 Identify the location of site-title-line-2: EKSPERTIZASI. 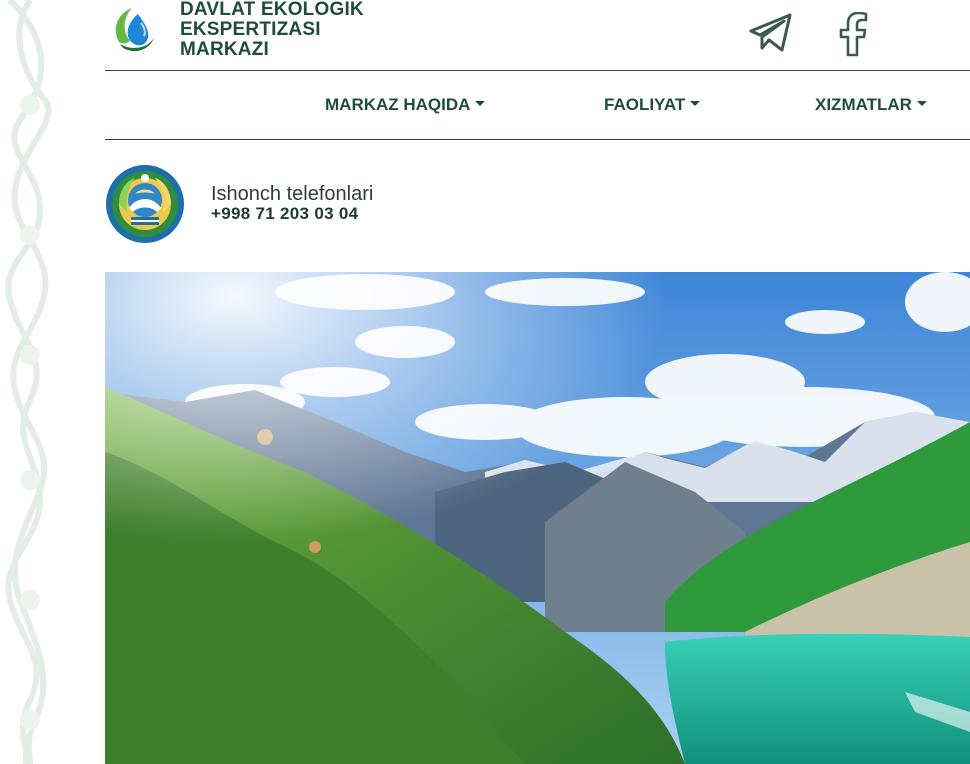
(250, 29).